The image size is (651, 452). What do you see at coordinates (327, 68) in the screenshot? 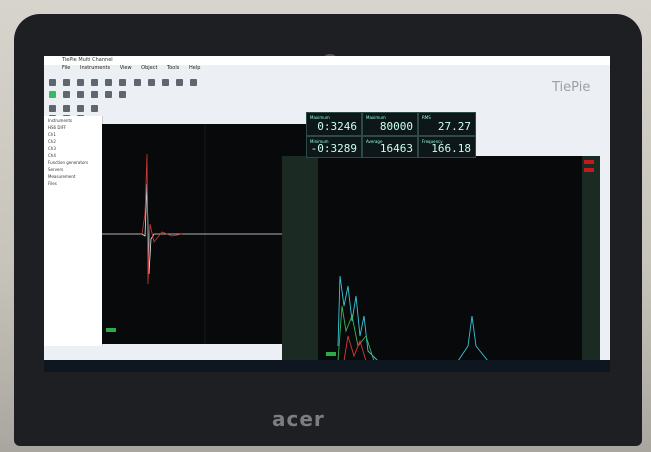
I see `menu-bar: File Instruments View Object Tools Help` at bounding box center [327, 68].